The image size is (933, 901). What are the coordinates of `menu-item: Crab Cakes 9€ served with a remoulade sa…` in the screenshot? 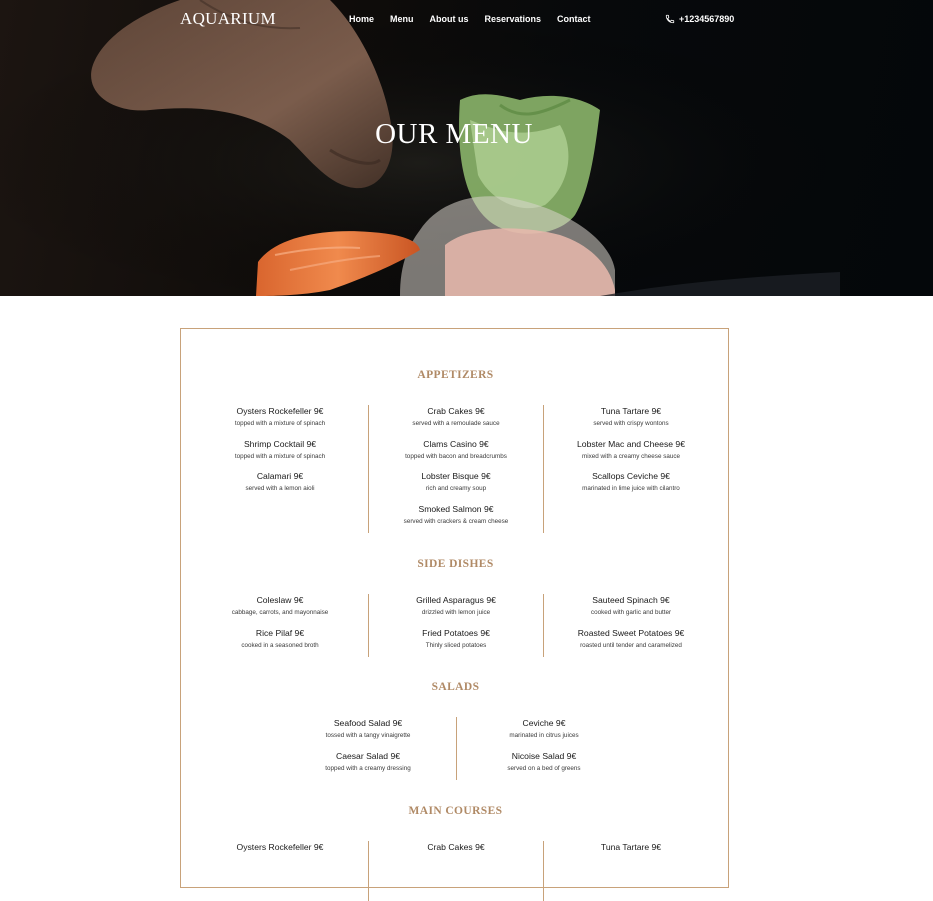 It's located at (456, 421).